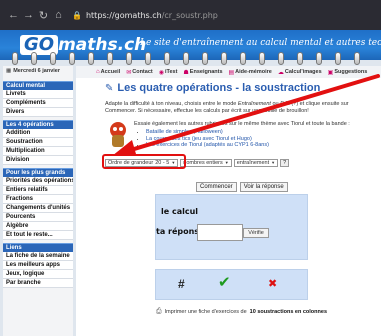  Describe the element at coordinates (13, 15) in the screenshot. I see `back-icon: ←` at that location.